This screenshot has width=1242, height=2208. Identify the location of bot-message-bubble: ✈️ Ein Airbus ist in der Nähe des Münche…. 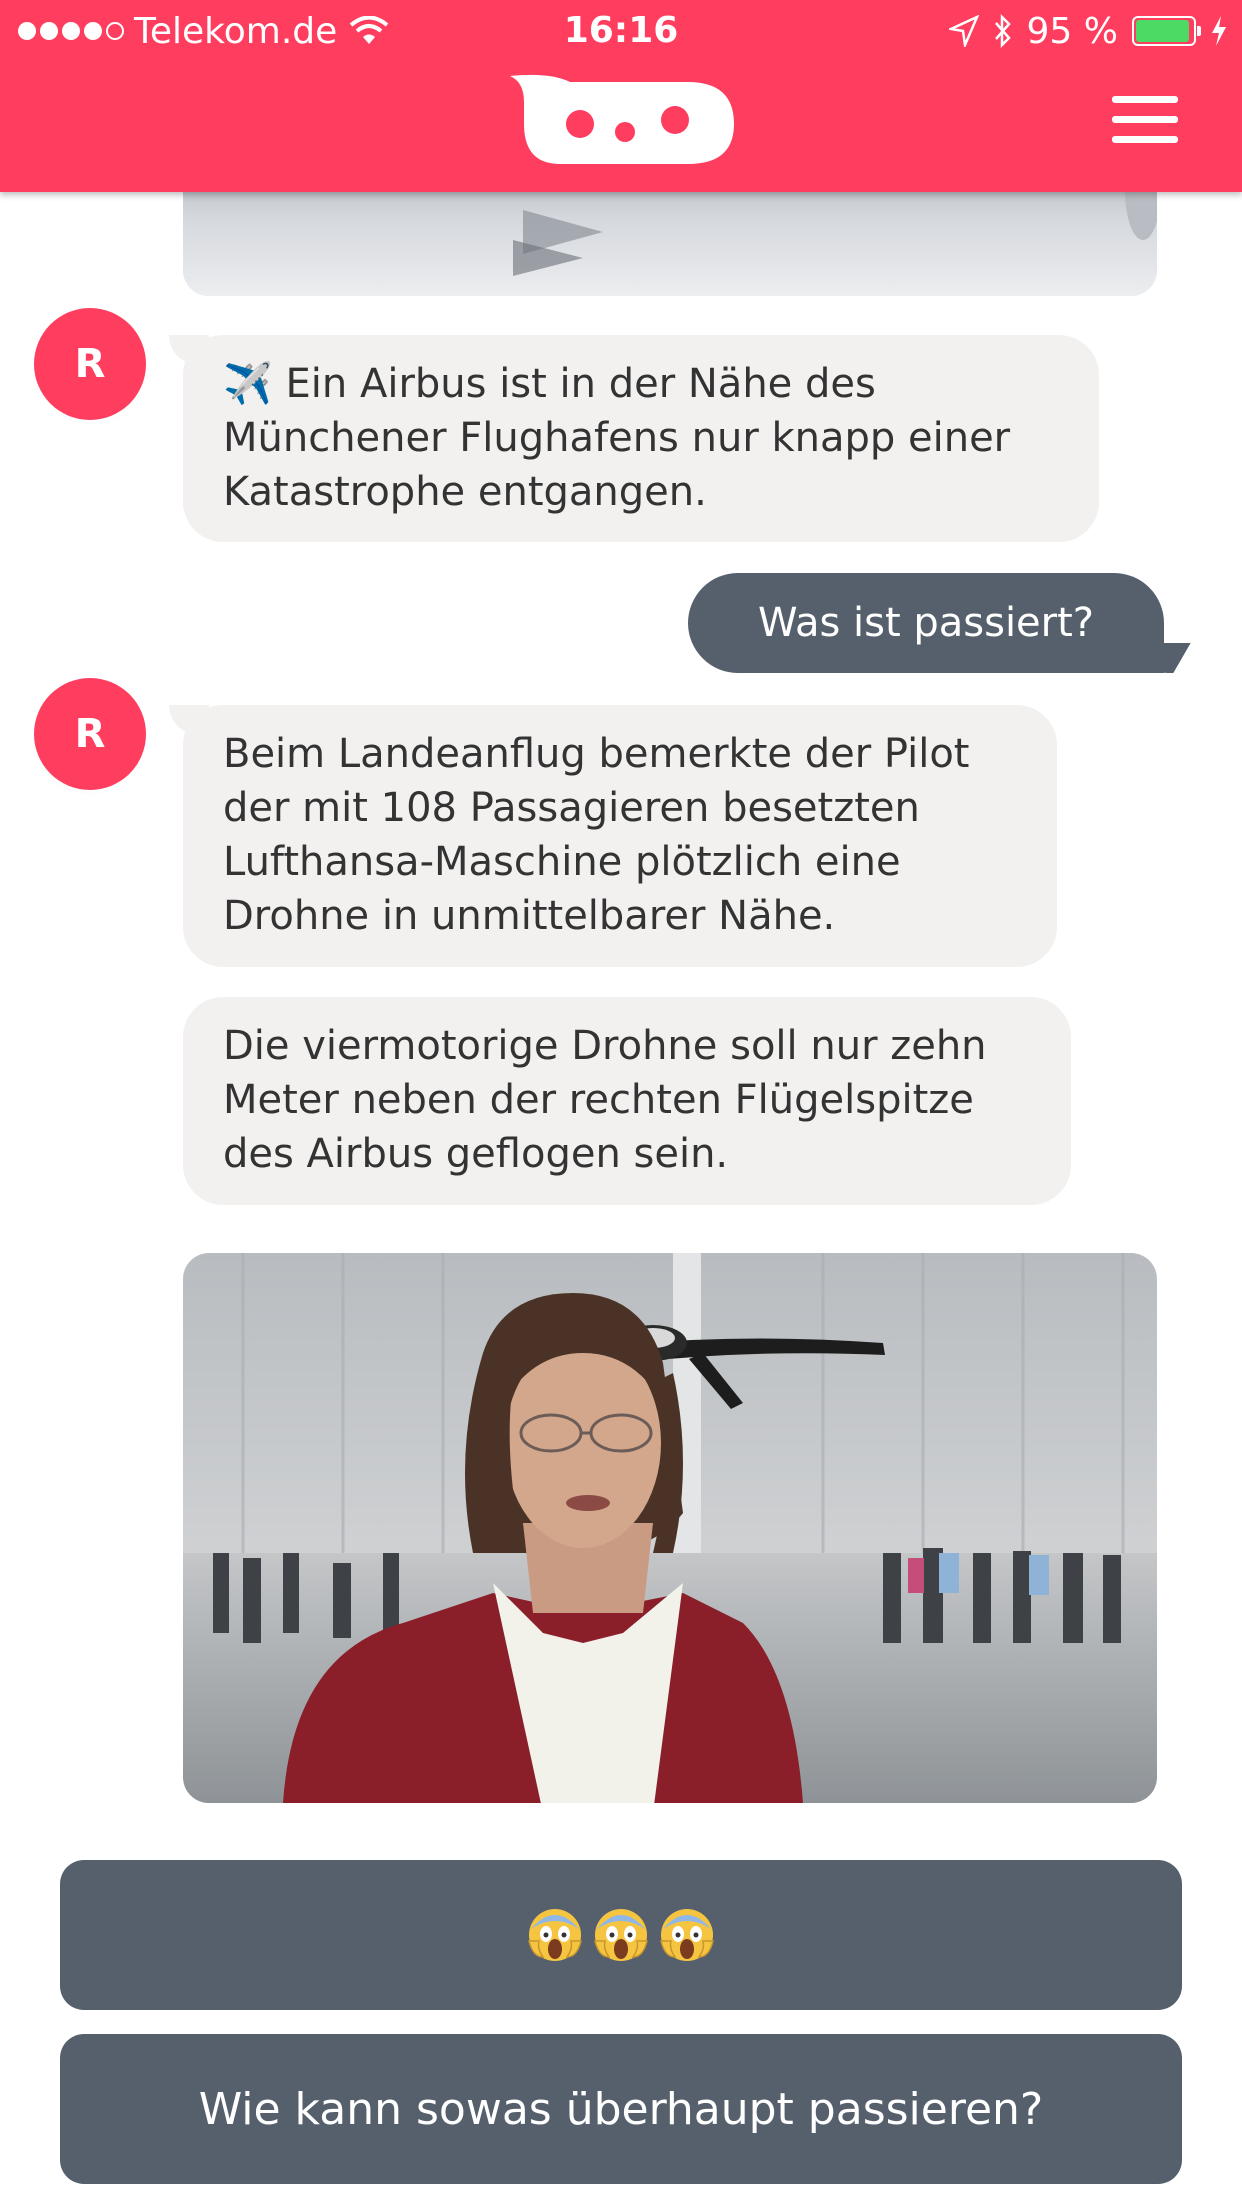
(634, 438).